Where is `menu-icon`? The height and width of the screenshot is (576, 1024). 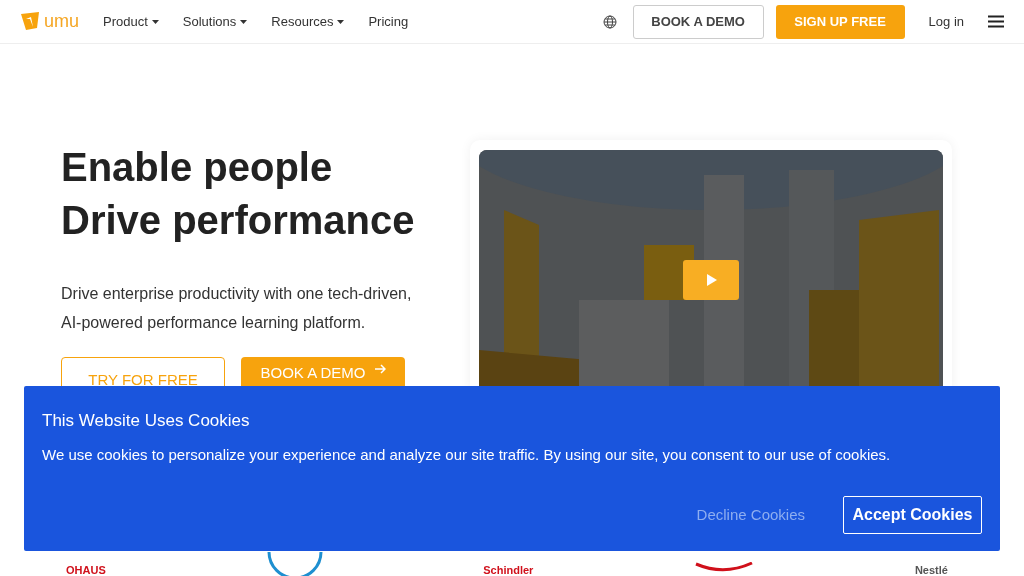
menu-icon is located at coordinates (996, 21).